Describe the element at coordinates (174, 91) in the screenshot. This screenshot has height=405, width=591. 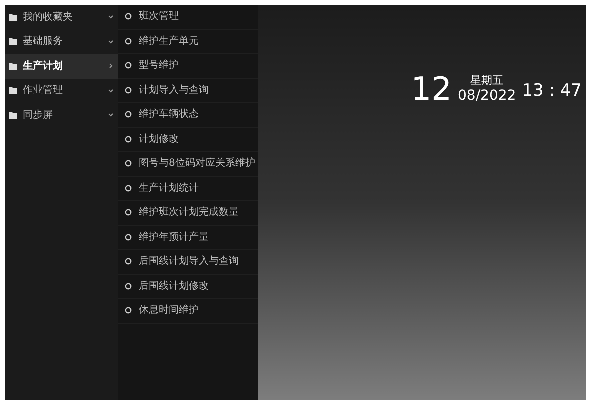
I see `submenu-label: 计划导入与查询` at that location.